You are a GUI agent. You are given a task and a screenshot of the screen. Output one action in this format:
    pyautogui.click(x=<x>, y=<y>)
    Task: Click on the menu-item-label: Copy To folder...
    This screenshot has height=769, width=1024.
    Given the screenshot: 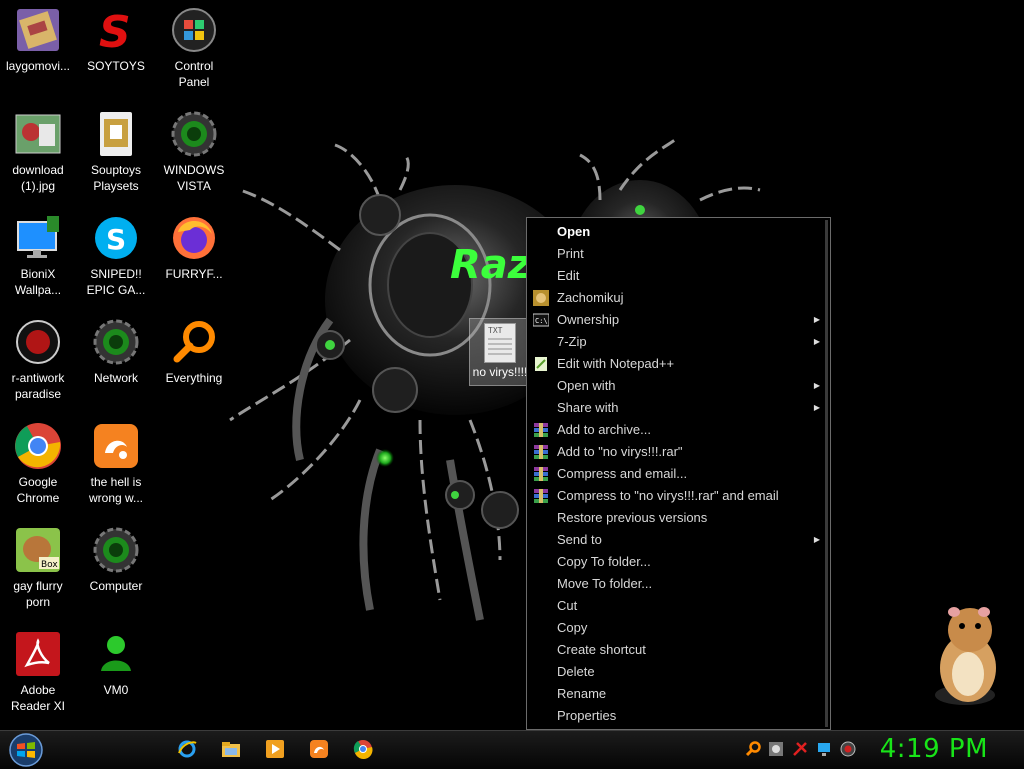 What is the action you would take?
    pyautogui.click(x=604, y=561)
    